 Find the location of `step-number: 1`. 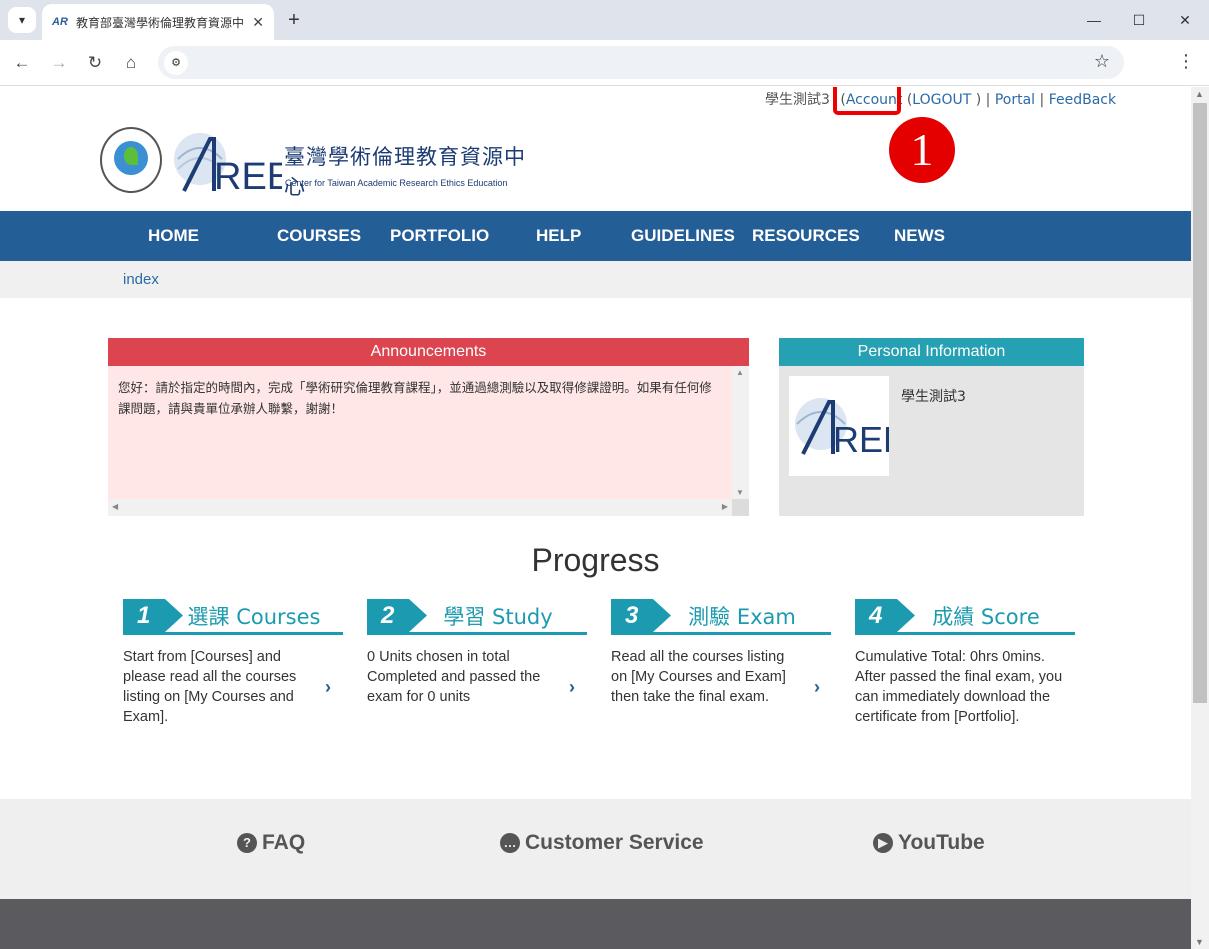

step-number: 1 is located at coordinates (153, 615).